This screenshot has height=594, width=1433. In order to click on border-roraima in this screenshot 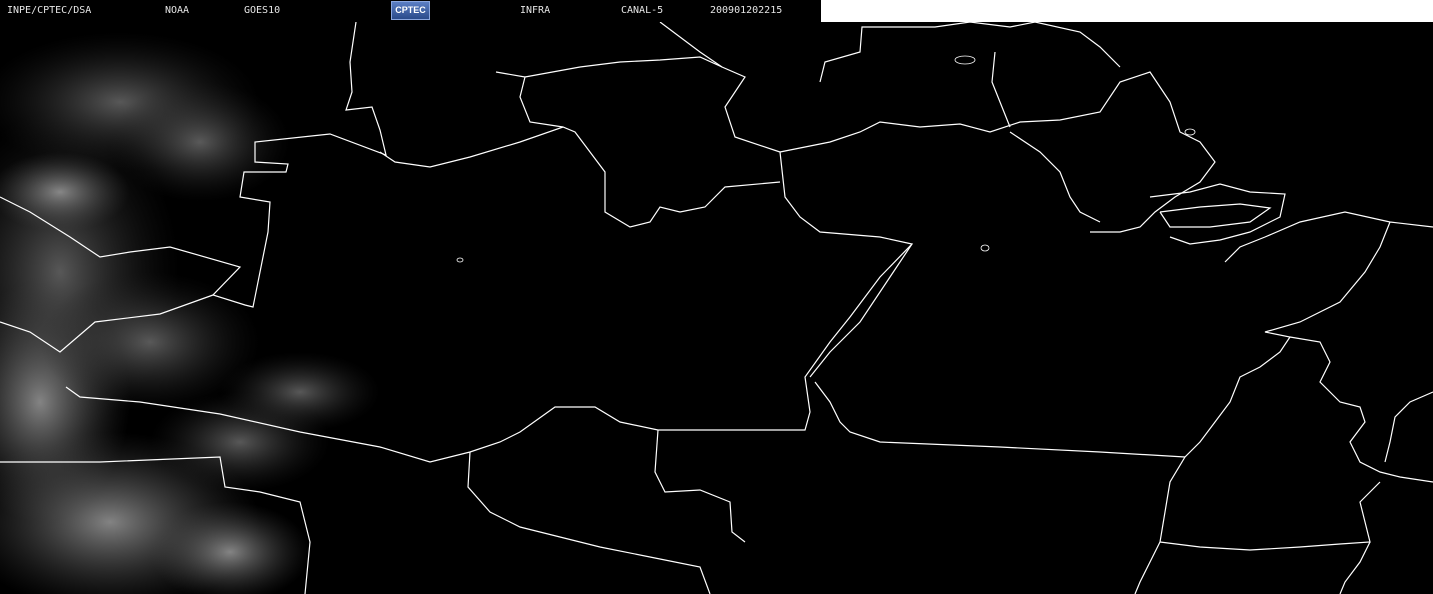, I will do `click(471, 147)`.